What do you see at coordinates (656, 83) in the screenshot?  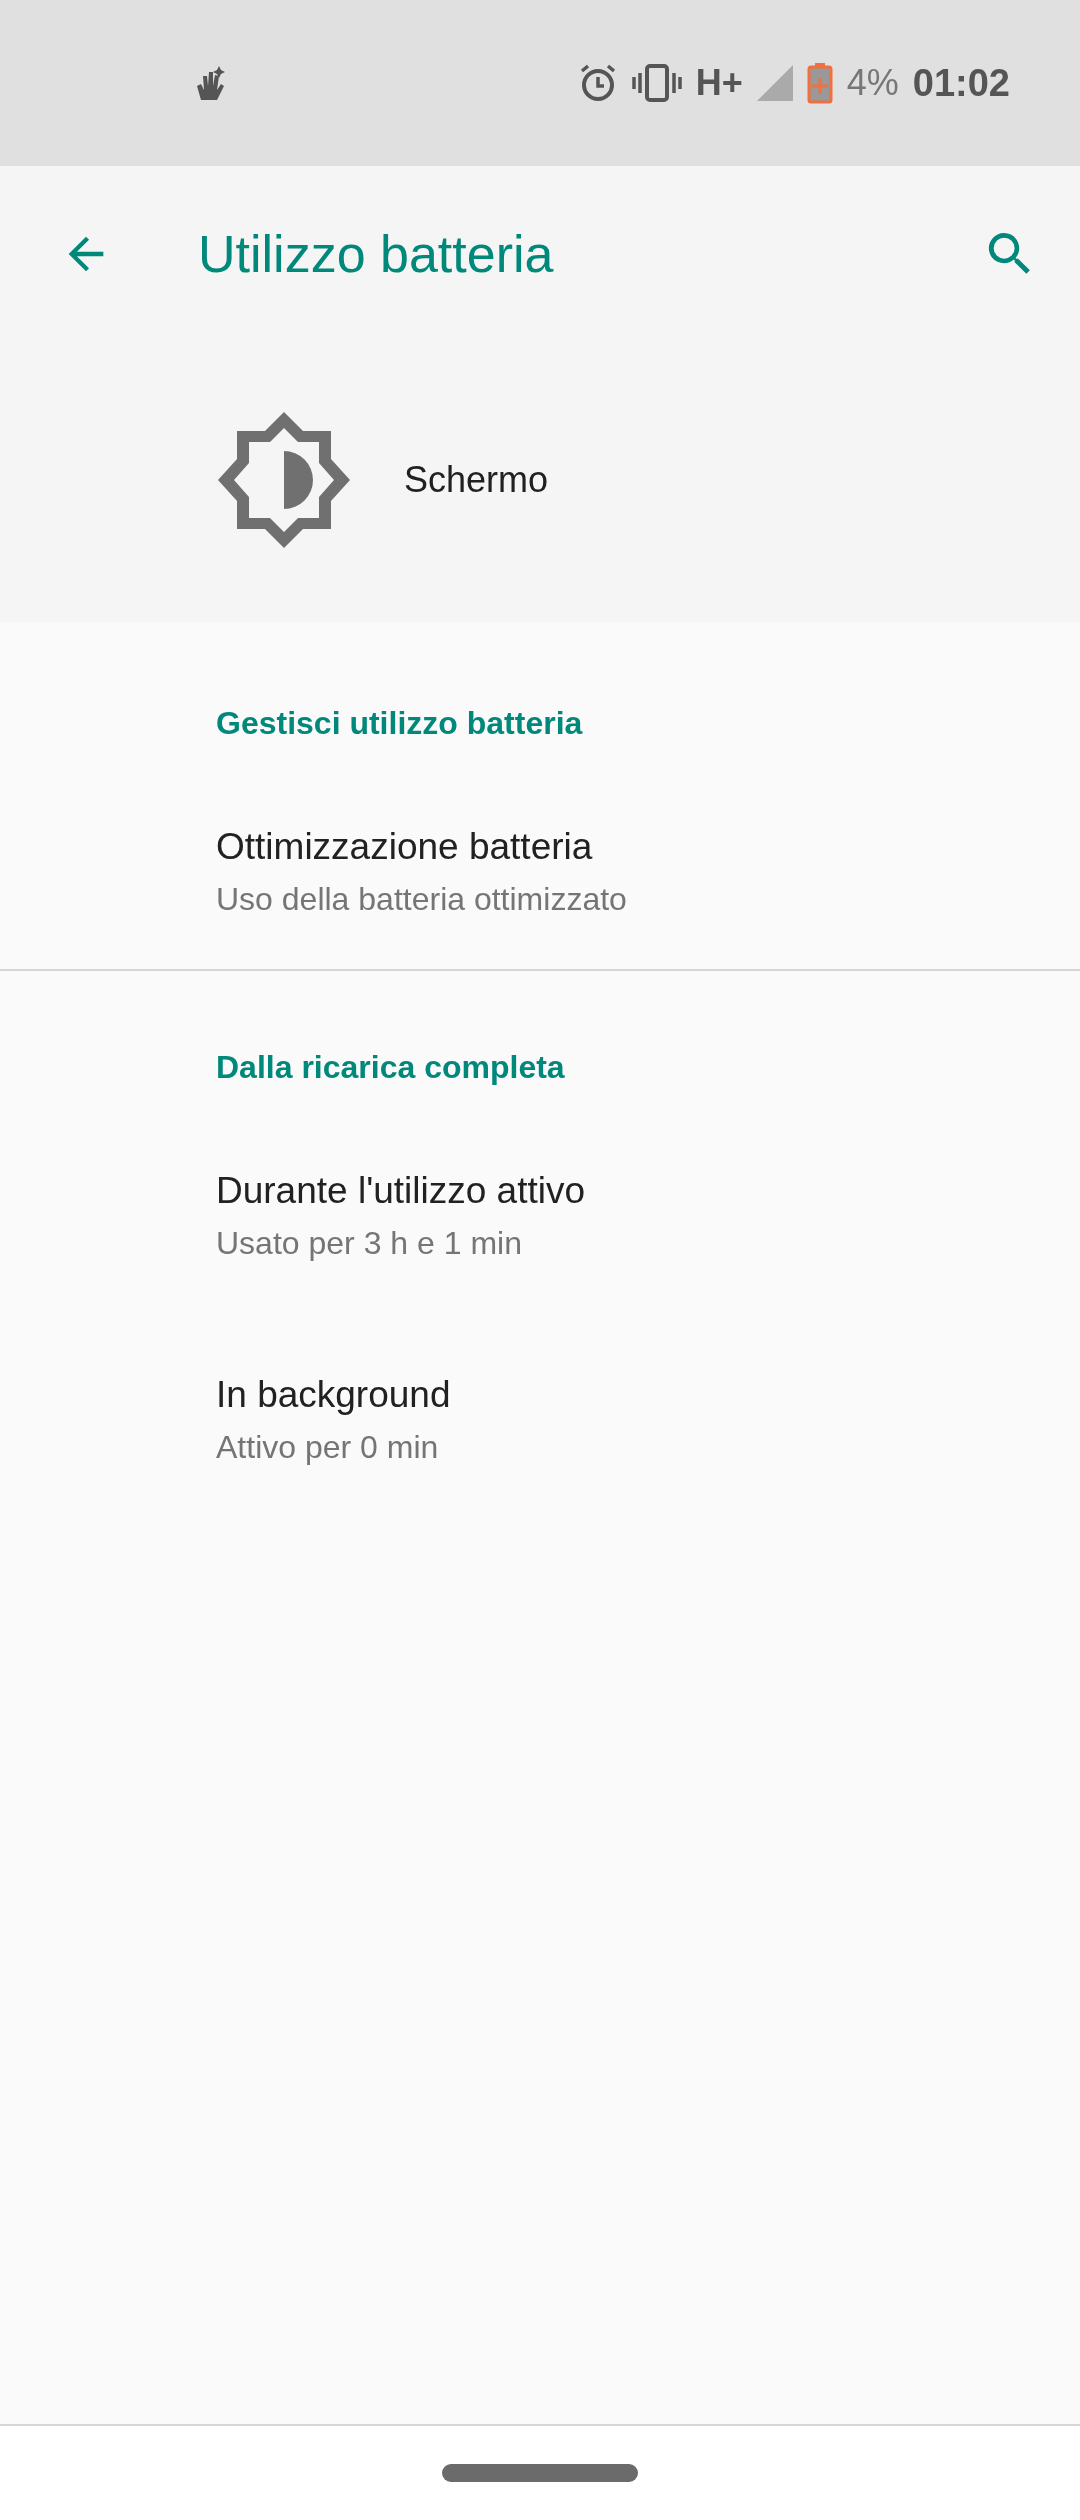 I see `vibrate-icon` at bounding box center [656, 83].